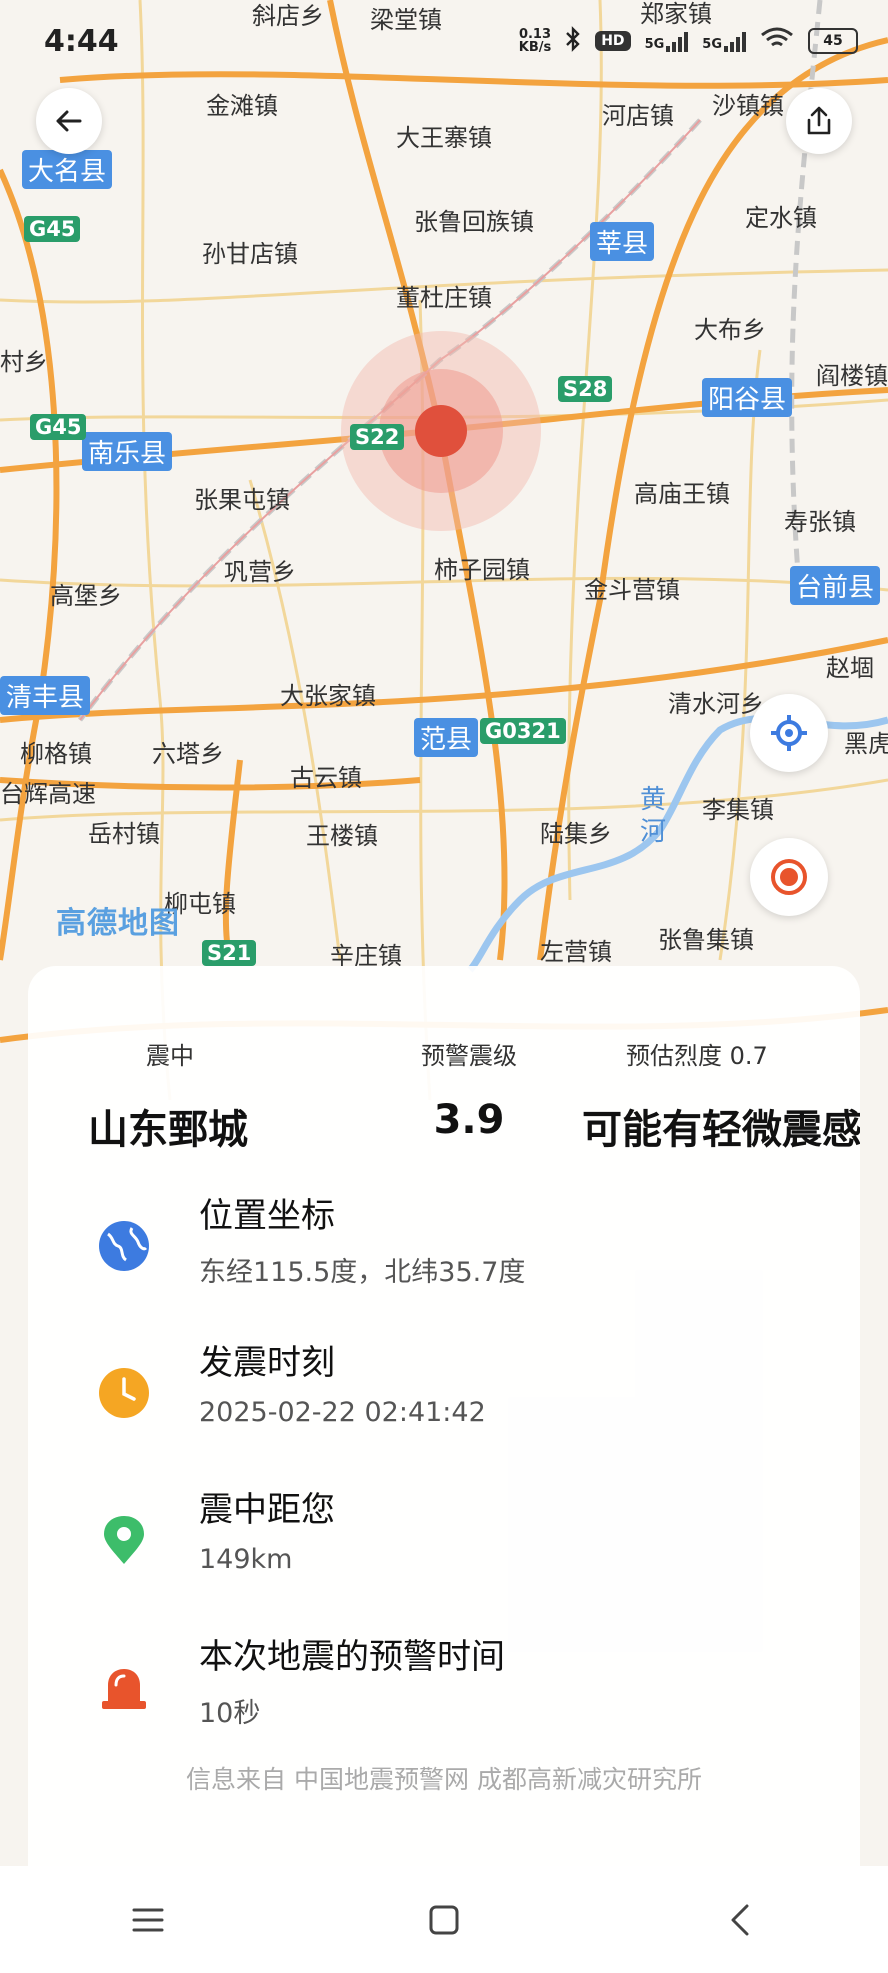 The height and width of the screenshot is (1973, 888). Describe the element at coordinates (45, 695) in the screenshot. I see `county-label: 清丰县` at that location.